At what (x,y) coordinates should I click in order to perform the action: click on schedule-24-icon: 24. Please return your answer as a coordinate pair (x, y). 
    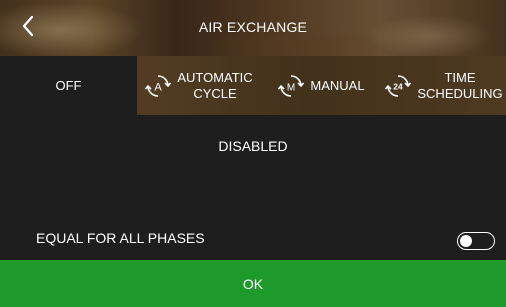
    Looking at the image, I should click on (398, 85).